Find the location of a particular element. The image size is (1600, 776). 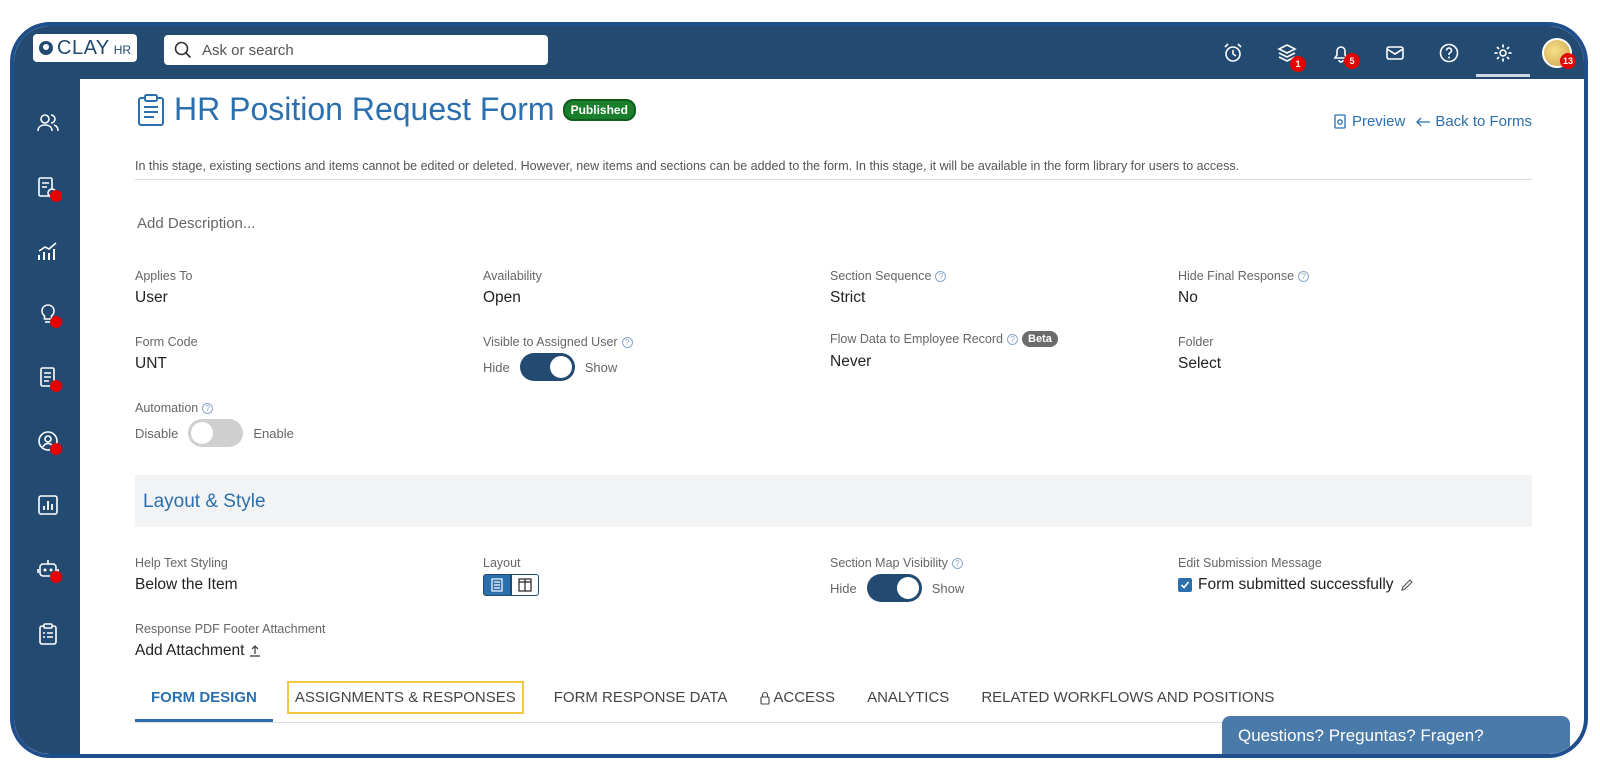

toggle-off-label: Hide is located at coordinates (496, 367).